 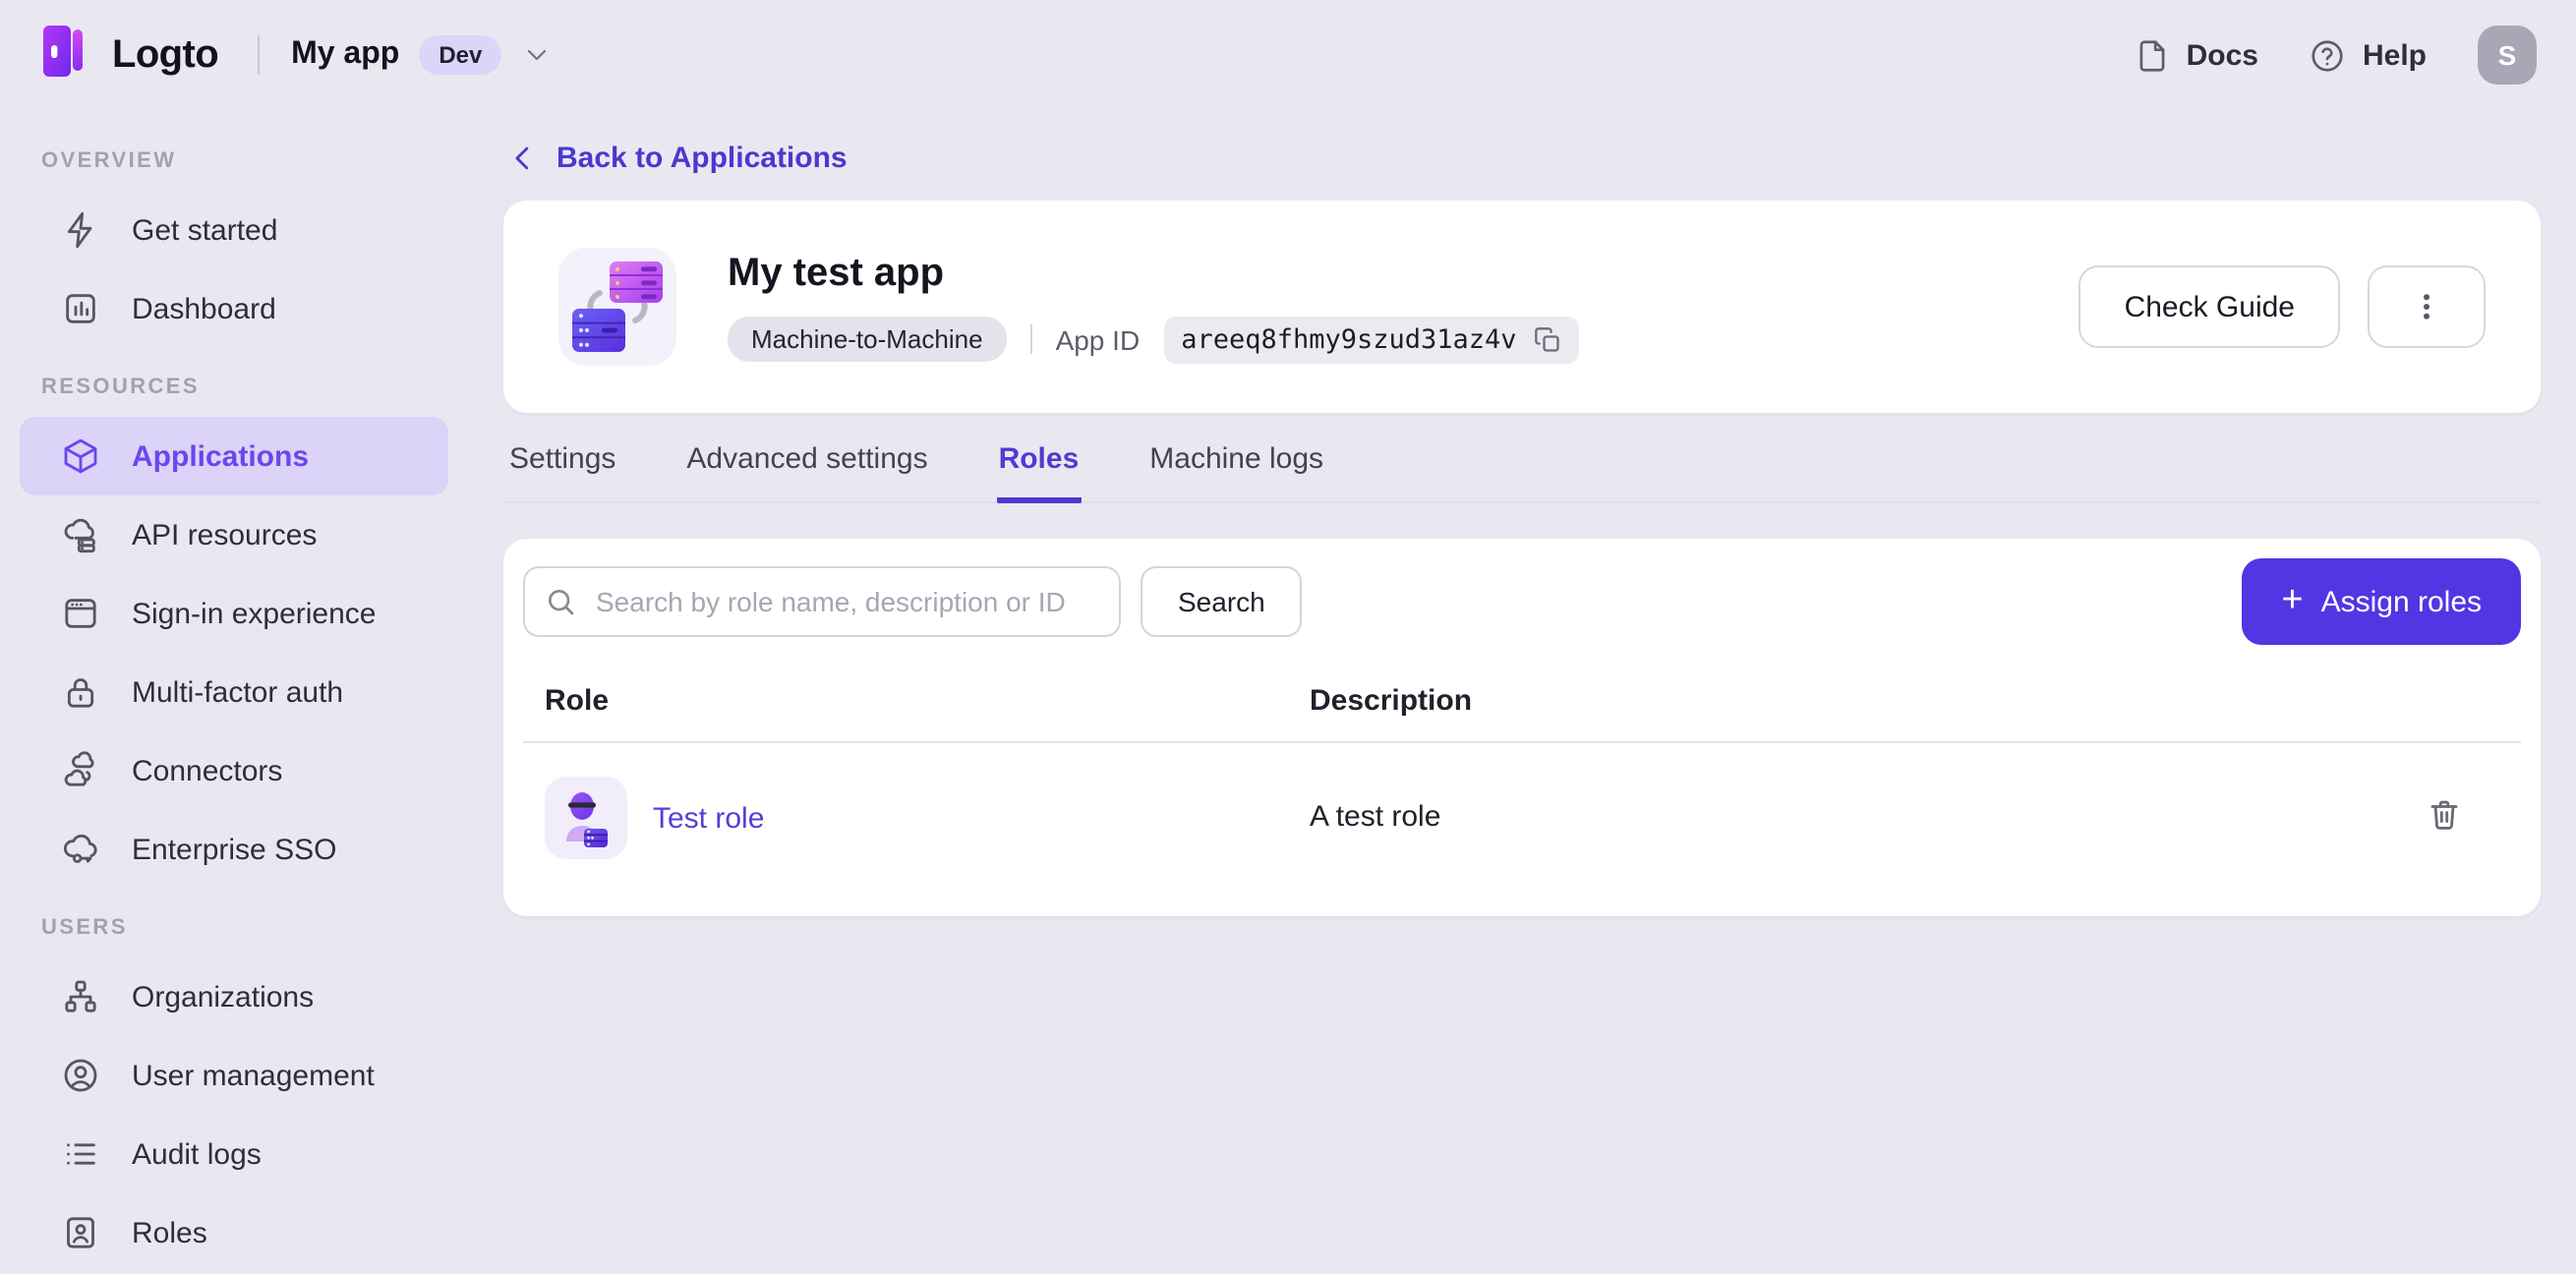 What do you see at coordinates (165, 54) in the screenshot?
I see `brand-name: Logto` at bounding box center [165, 54].